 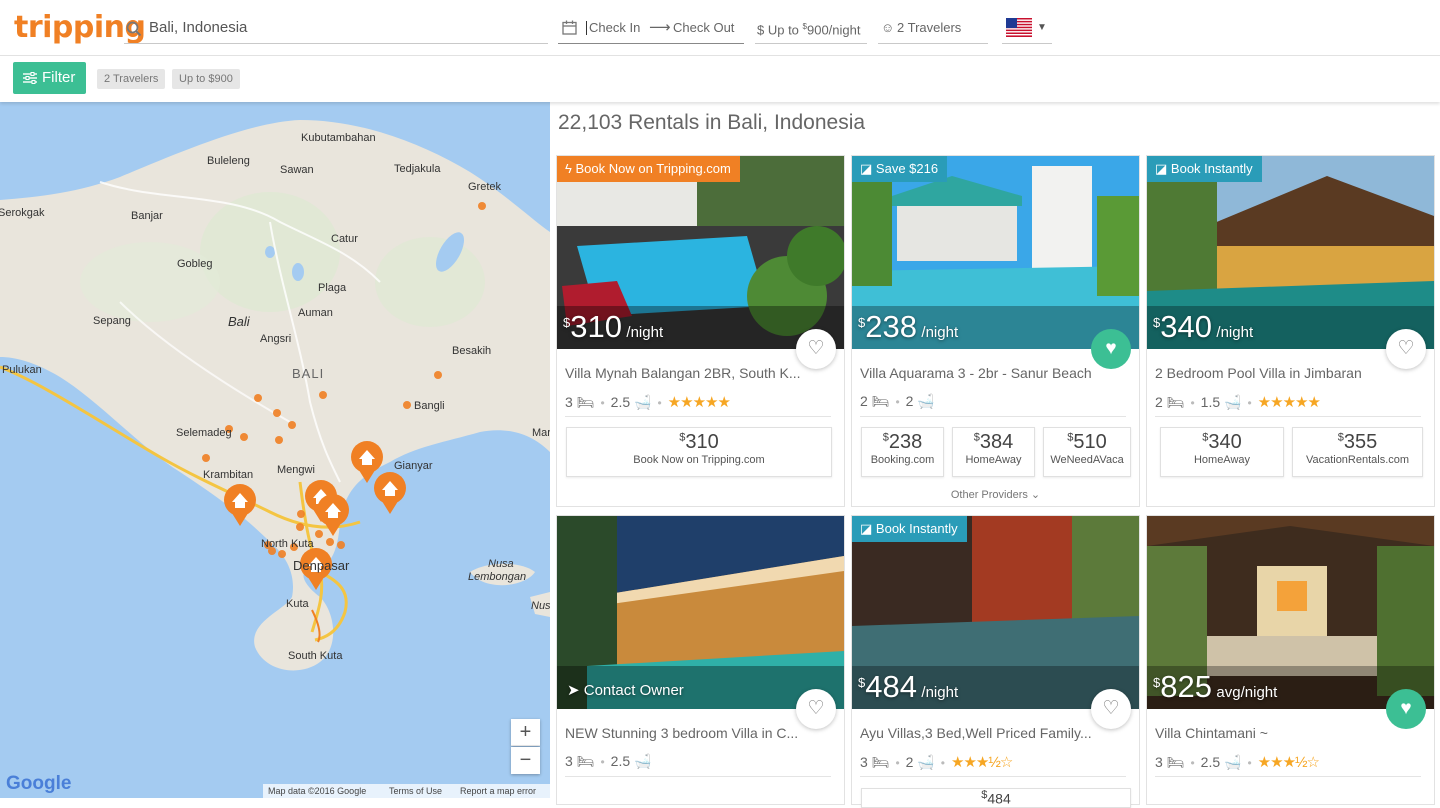 What do you see at coordinates (497, 577) in the screenshot?
I see `map-label: Lembongan` at bounding box center [497, 577].